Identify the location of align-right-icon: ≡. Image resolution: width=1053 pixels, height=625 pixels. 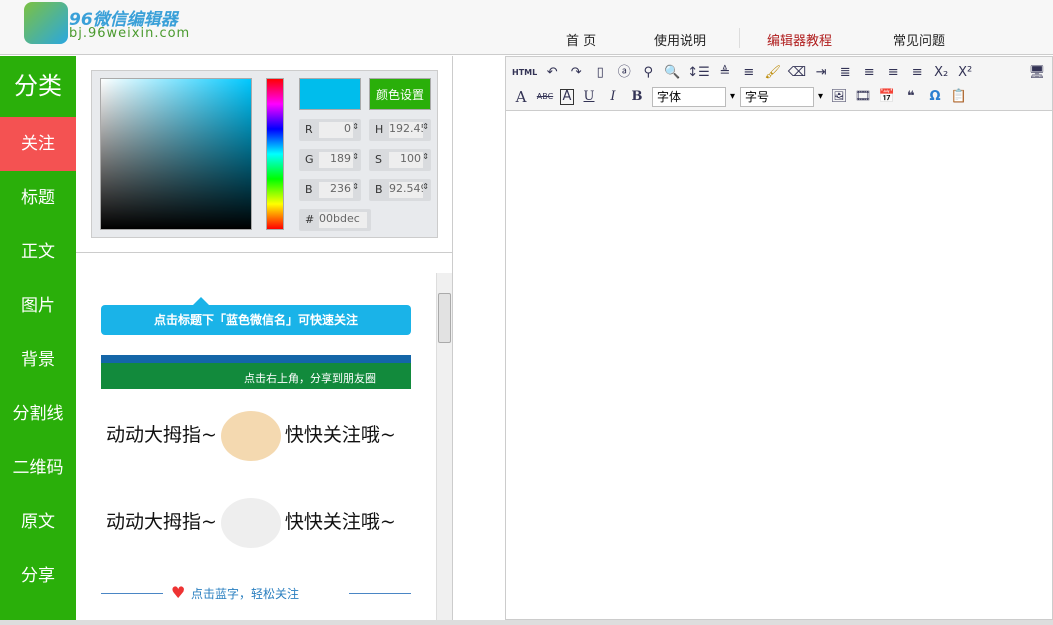
(869, 73).